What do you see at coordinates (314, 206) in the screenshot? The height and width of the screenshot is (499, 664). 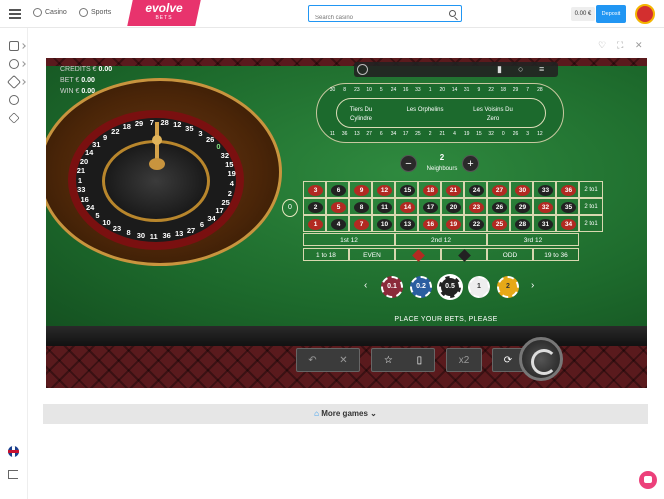 I see `bet-cell-2: 2` at bounding box center [314, 206].